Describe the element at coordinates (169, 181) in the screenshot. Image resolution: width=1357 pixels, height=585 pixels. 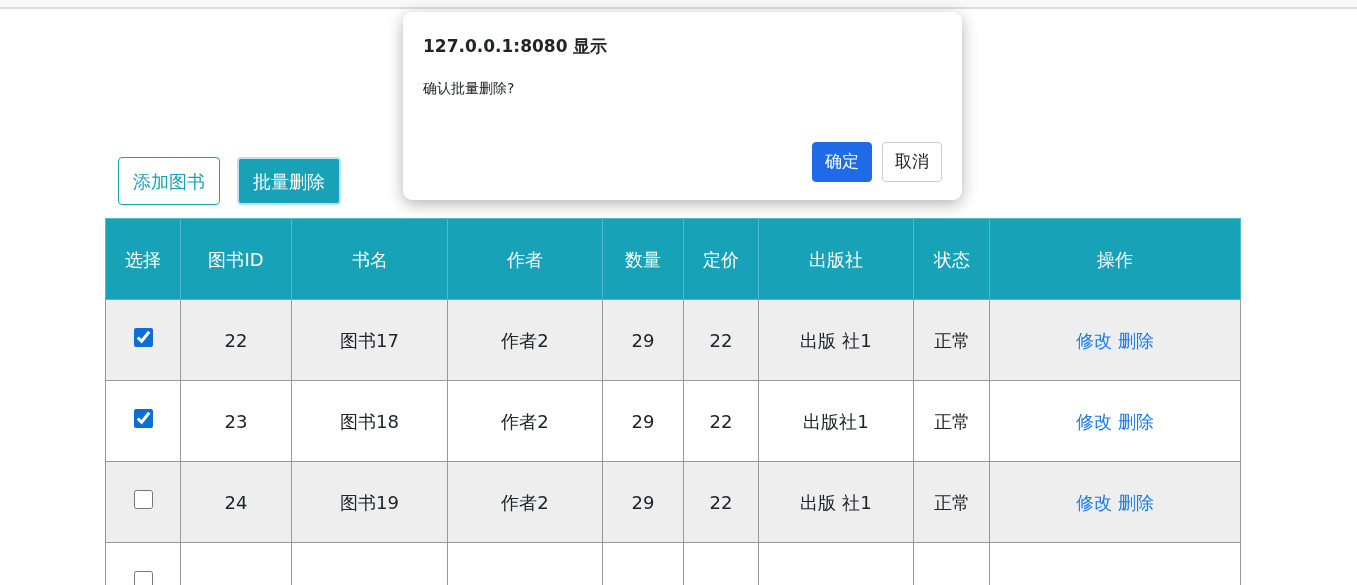
I see `add-book-button: 添加图书` at that location.